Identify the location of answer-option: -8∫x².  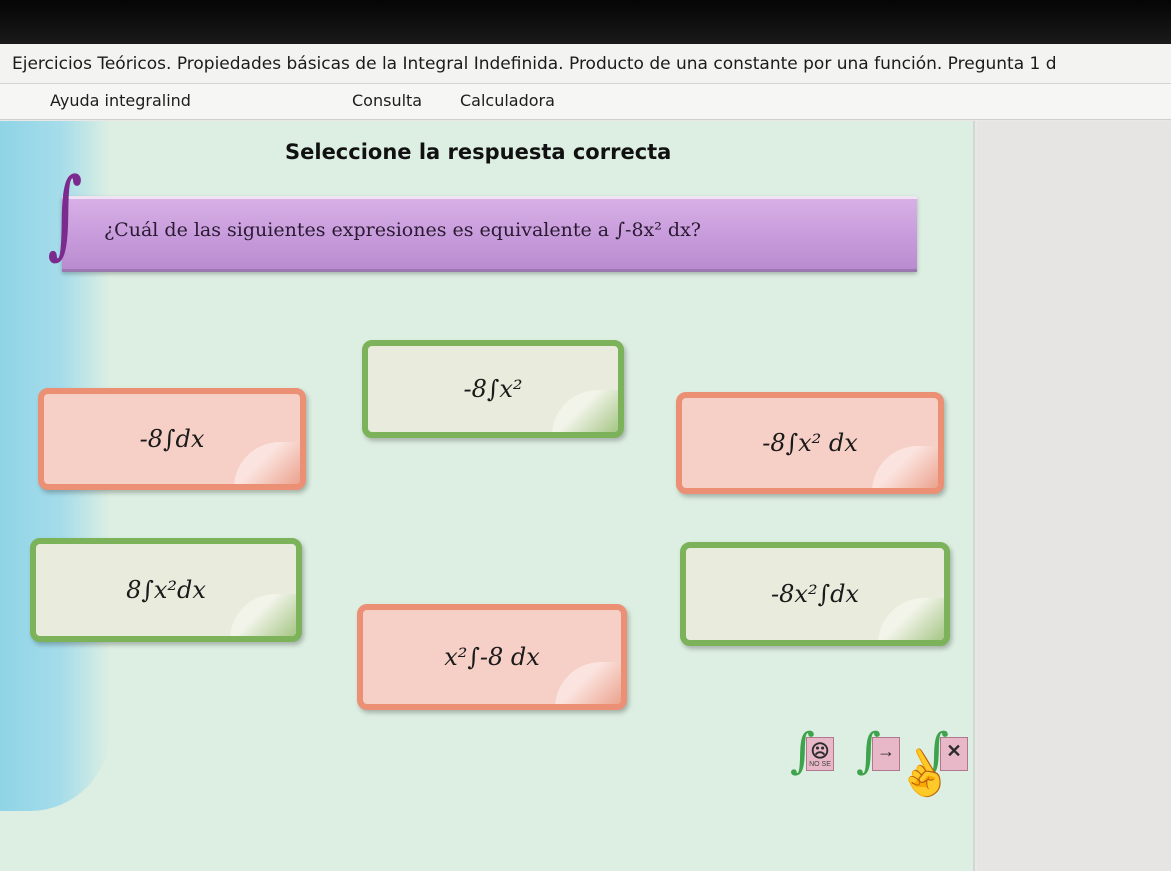
(493, 389).